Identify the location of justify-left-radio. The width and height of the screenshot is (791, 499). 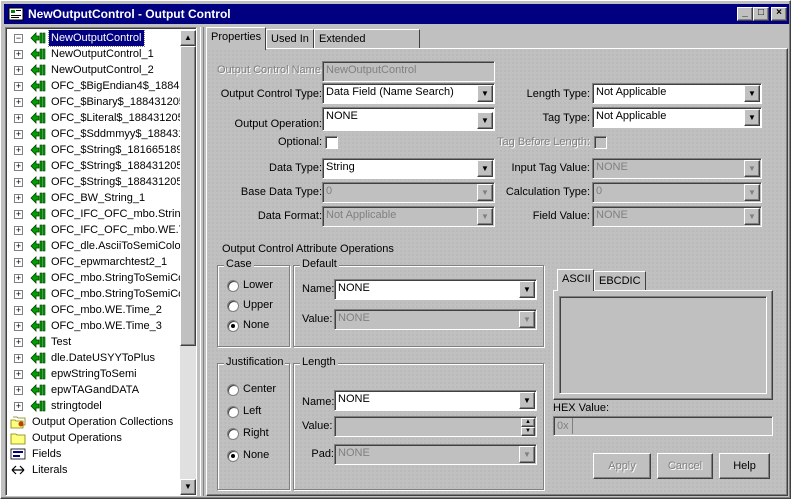
(233, 412).